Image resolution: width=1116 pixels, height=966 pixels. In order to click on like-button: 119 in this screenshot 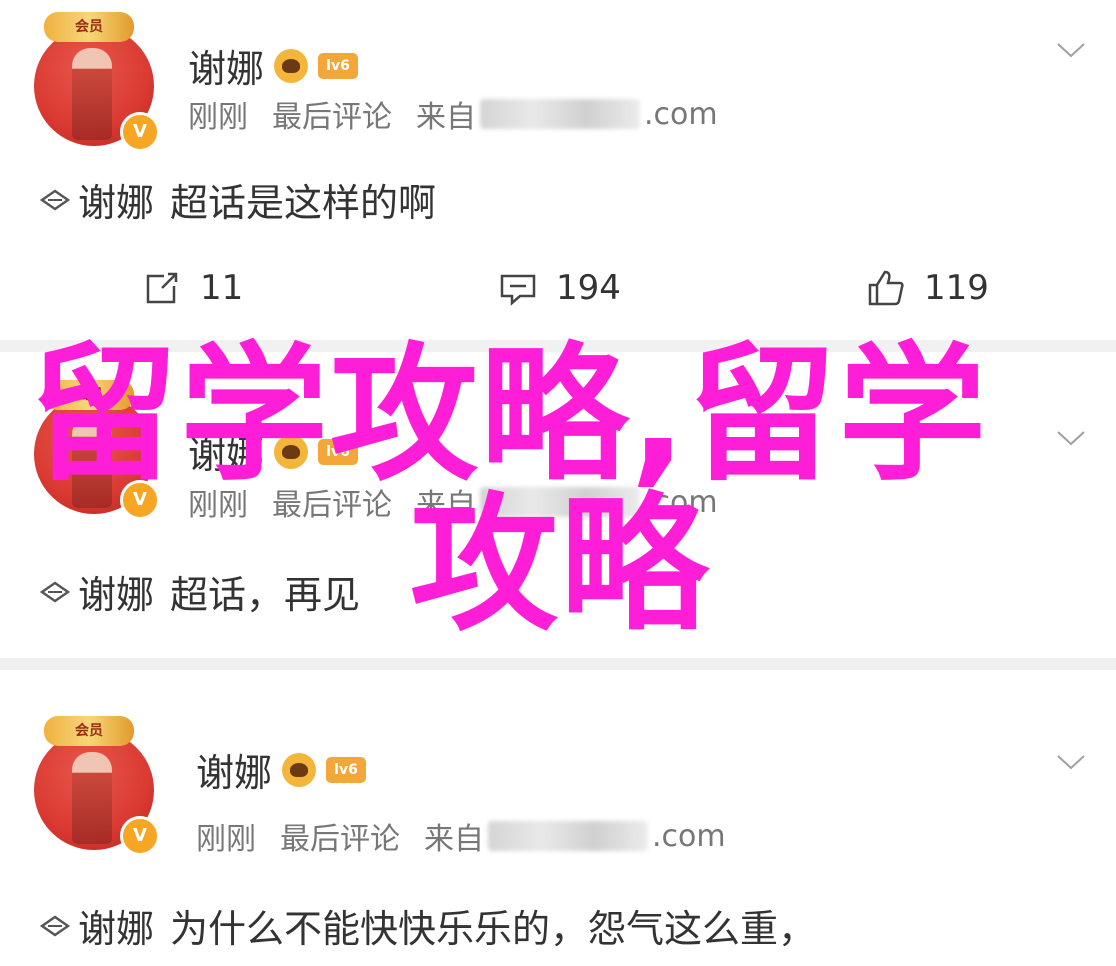, I will do `click(927, 288)`.